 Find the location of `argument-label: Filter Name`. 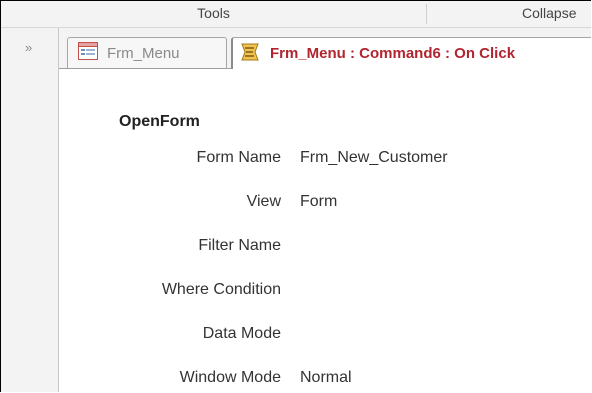

argument-label: Filter Name is located at coordinates (239, 245).